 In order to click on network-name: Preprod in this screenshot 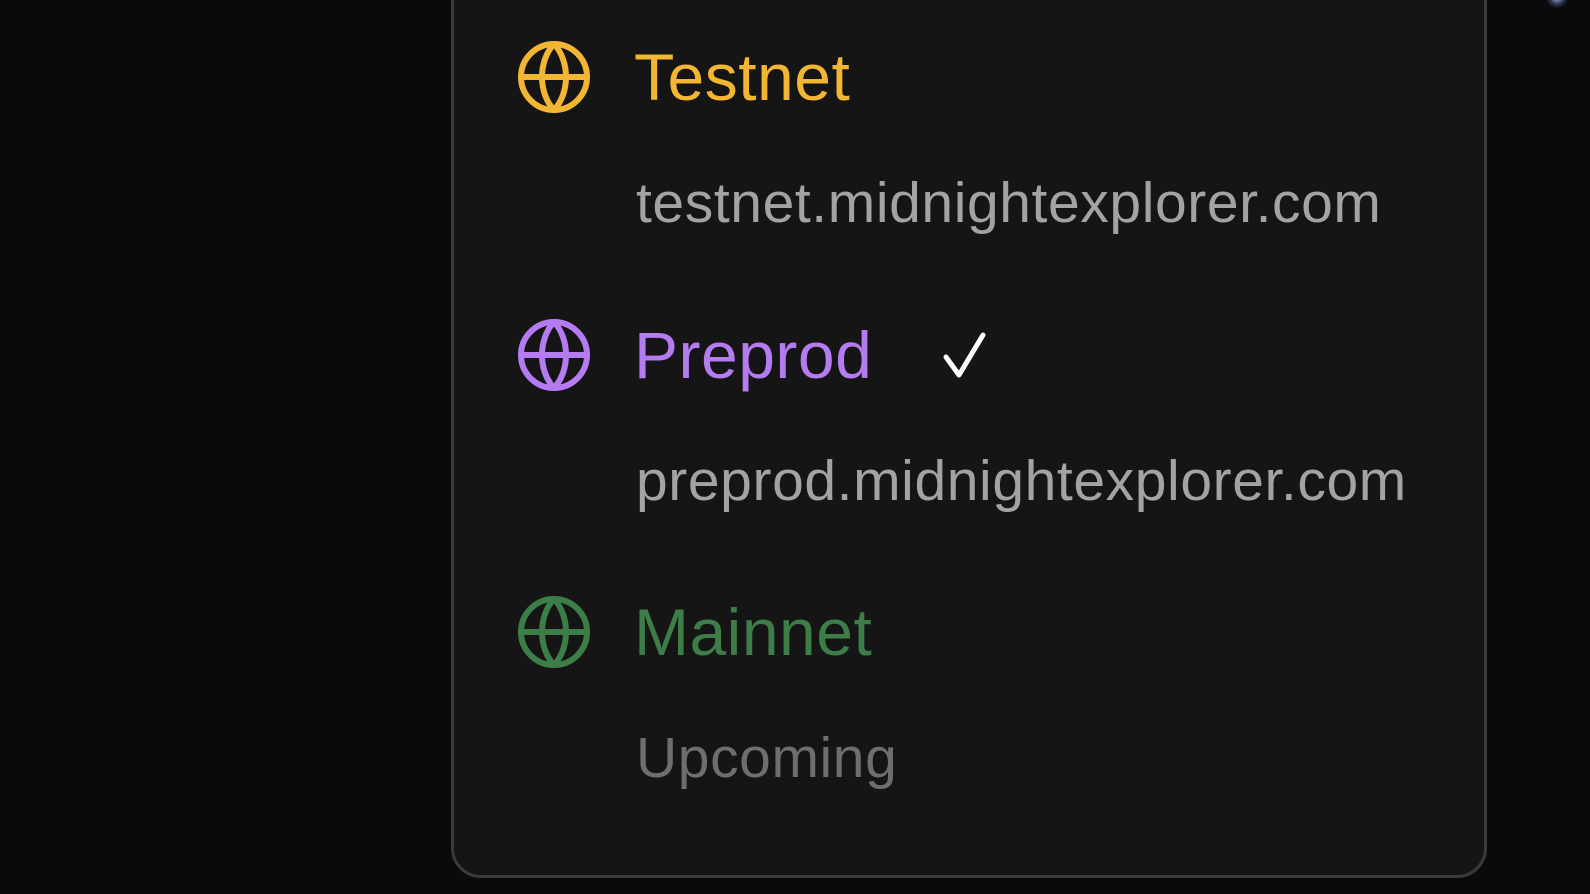, I will do `click(753, 355)`.